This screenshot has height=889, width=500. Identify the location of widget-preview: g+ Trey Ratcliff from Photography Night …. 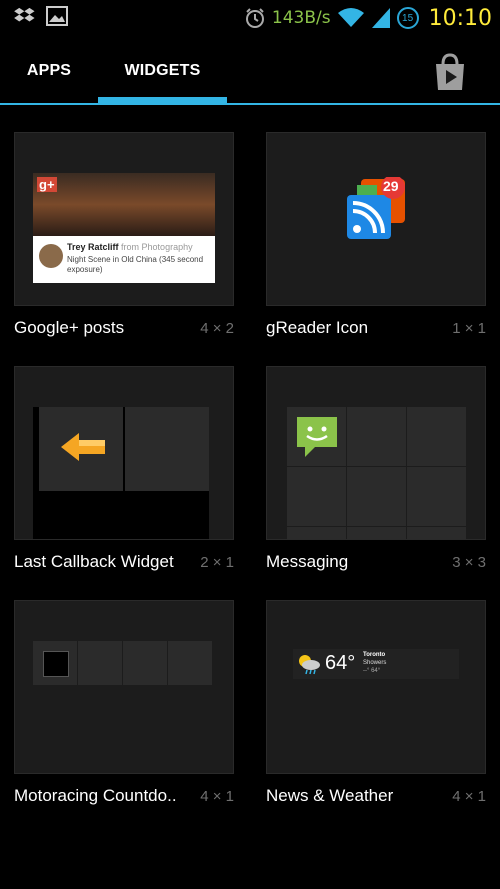
(124, 219).